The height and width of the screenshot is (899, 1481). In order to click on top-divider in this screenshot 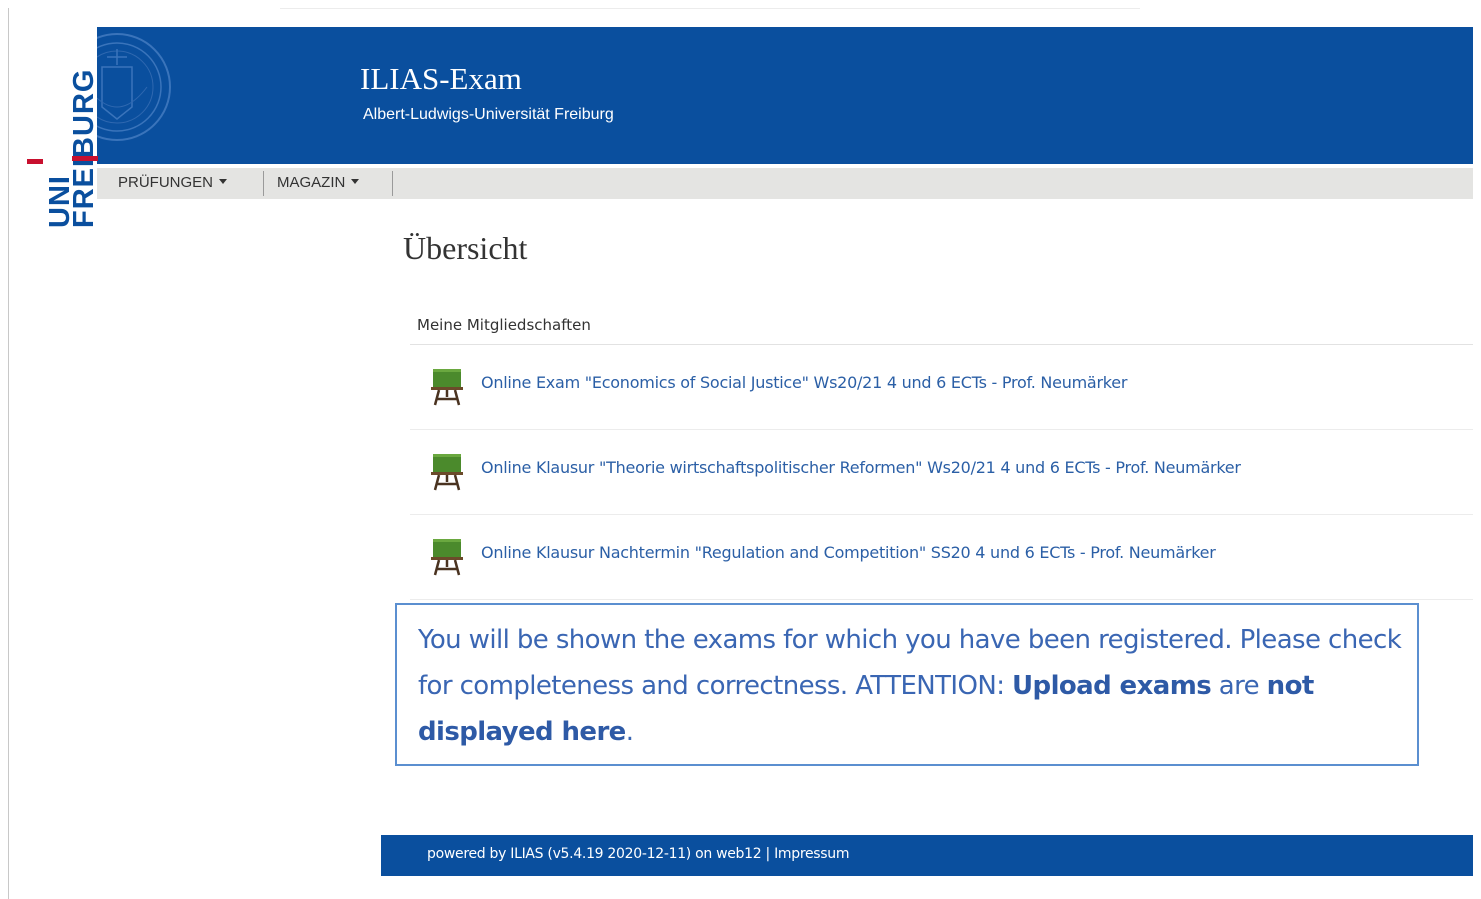, I will do `click(710, 8)`.